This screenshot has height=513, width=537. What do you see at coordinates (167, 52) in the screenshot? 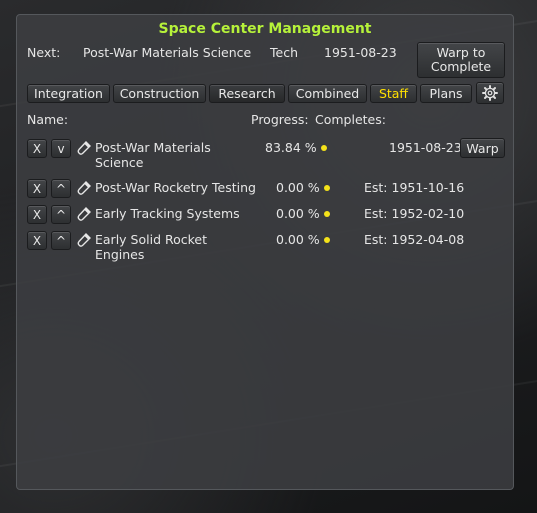
I see `next-item-name: Post-War Materials Science` at bounding box center [167, 52].